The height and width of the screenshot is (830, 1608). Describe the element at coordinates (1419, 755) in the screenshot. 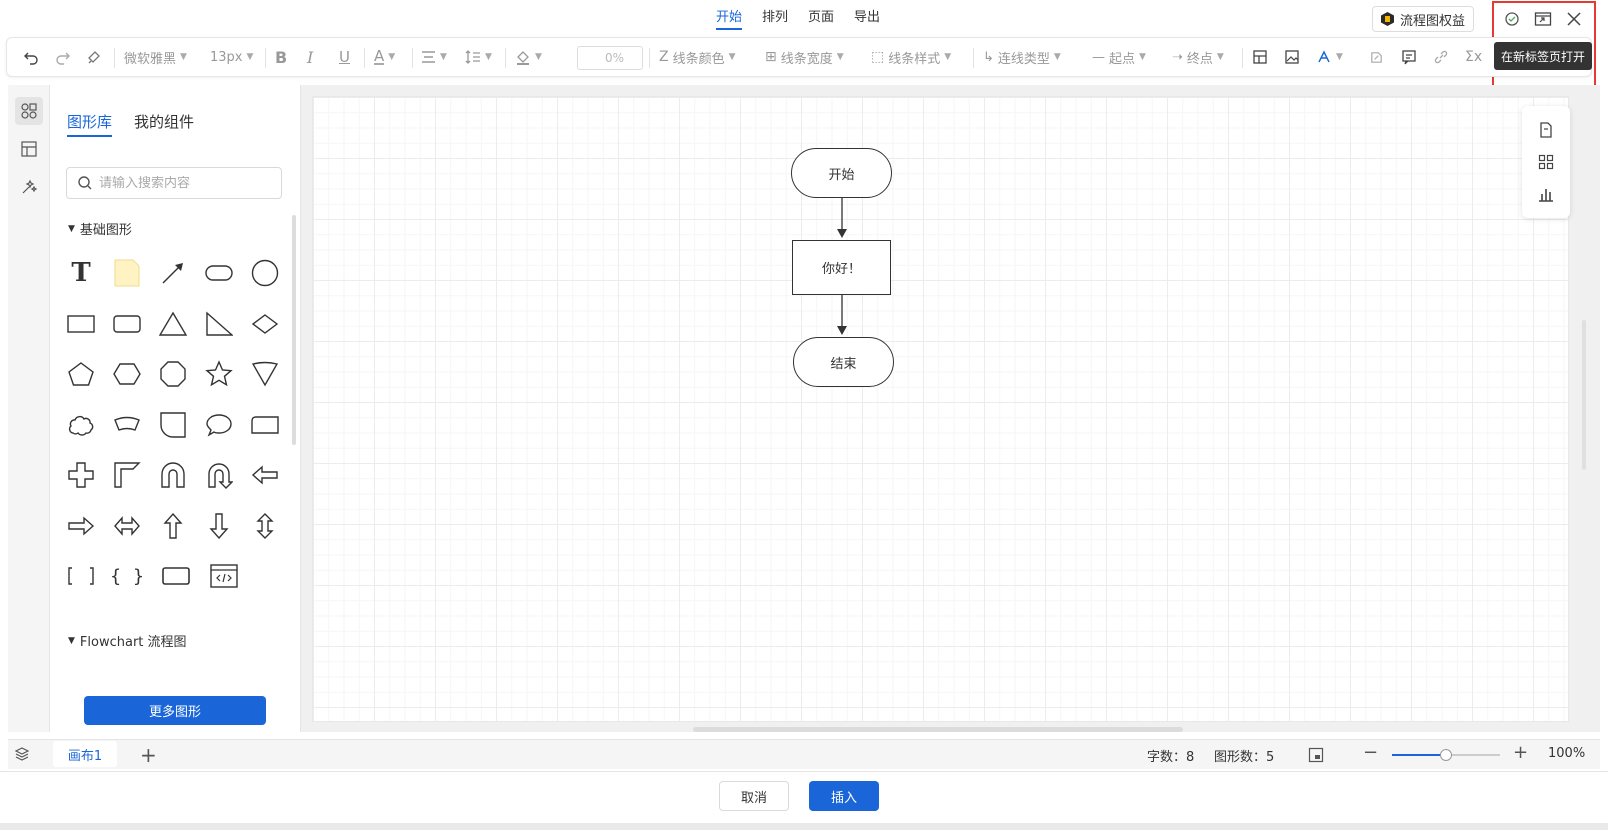

I see `zoom-slider-fill` at that location.